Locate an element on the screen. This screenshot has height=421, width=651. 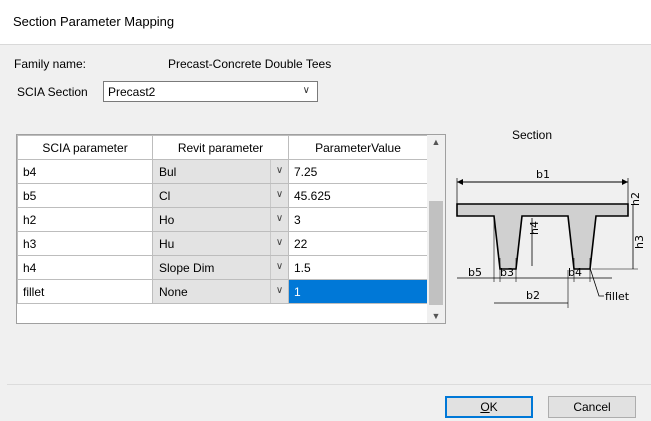
fillet-leader-line is located at coordinates (596, 282).